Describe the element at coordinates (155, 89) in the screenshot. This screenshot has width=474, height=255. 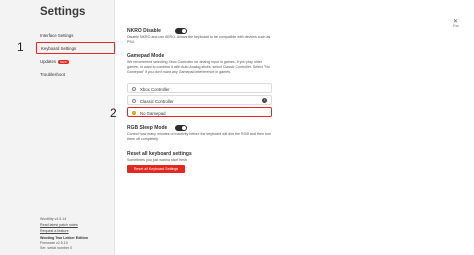
I see `option-label: Xbox Controller` at that location.